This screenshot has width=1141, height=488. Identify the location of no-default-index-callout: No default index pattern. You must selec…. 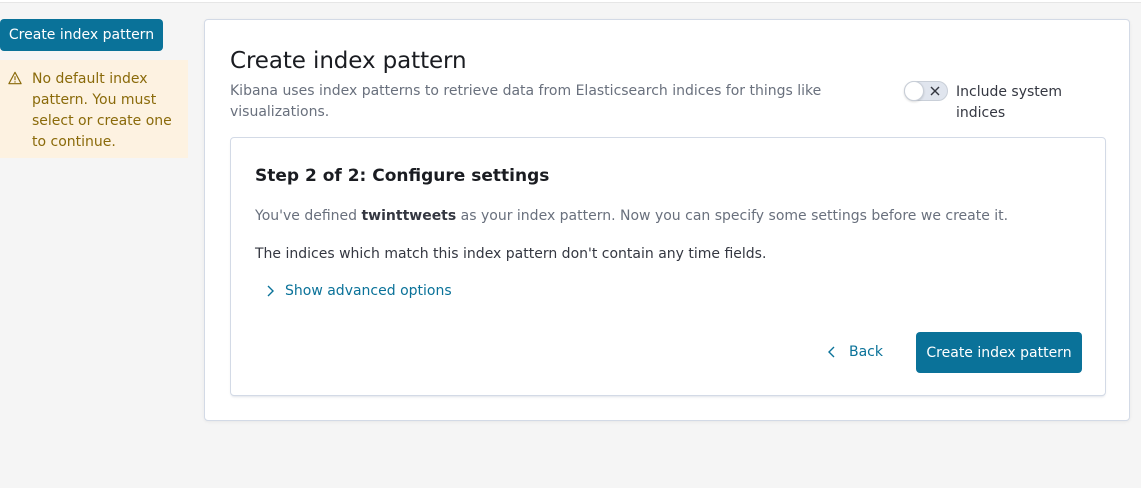
(94, 109).